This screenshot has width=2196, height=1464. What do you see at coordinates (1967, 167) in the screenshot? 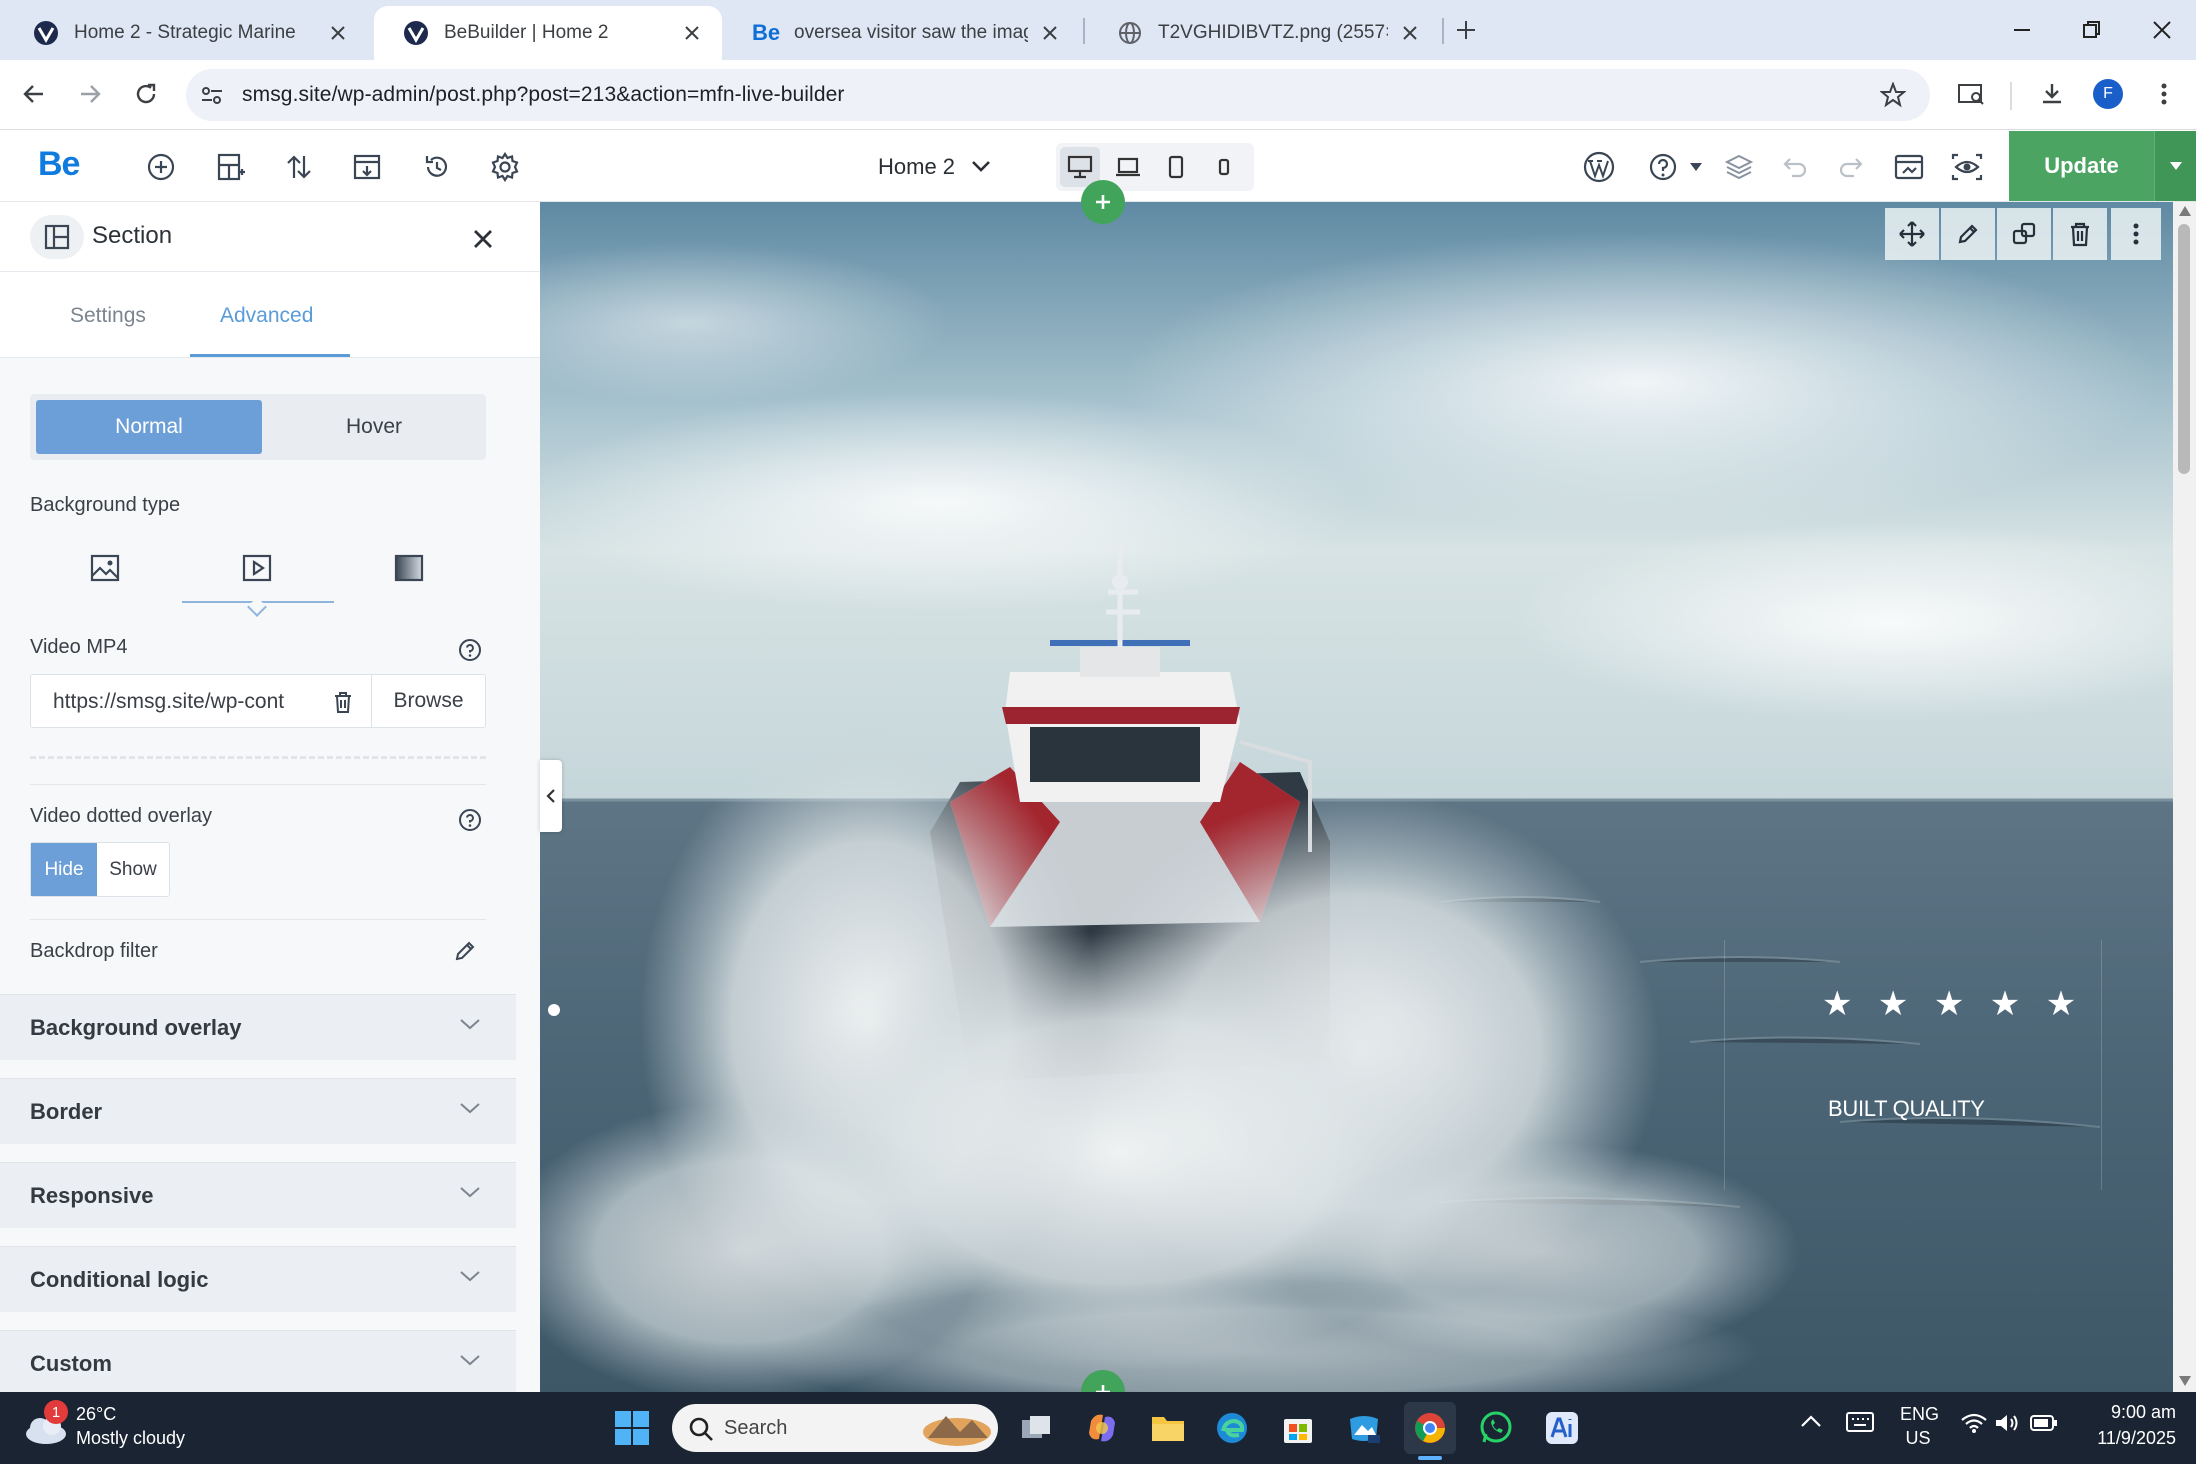
I see `preview-eye-icon` at bounding box center [1967, 167].